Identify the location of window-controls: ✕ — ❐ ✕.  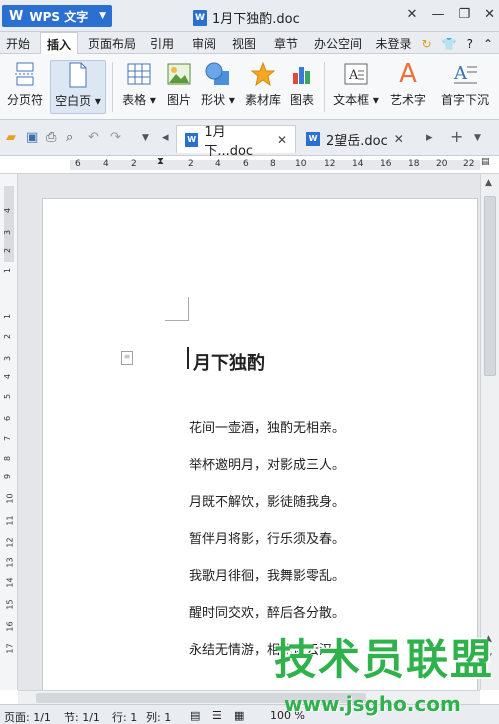
(451, 14).